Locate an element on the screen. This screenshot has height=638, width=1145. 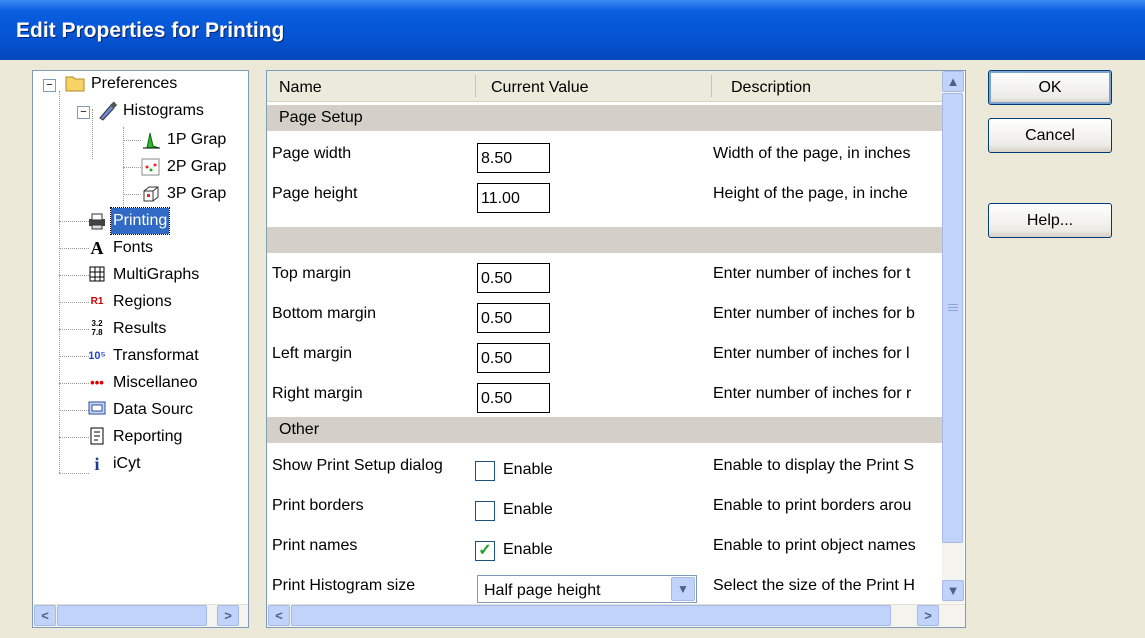
cancel-button: Cancel is located at coordinates (1050, 135).